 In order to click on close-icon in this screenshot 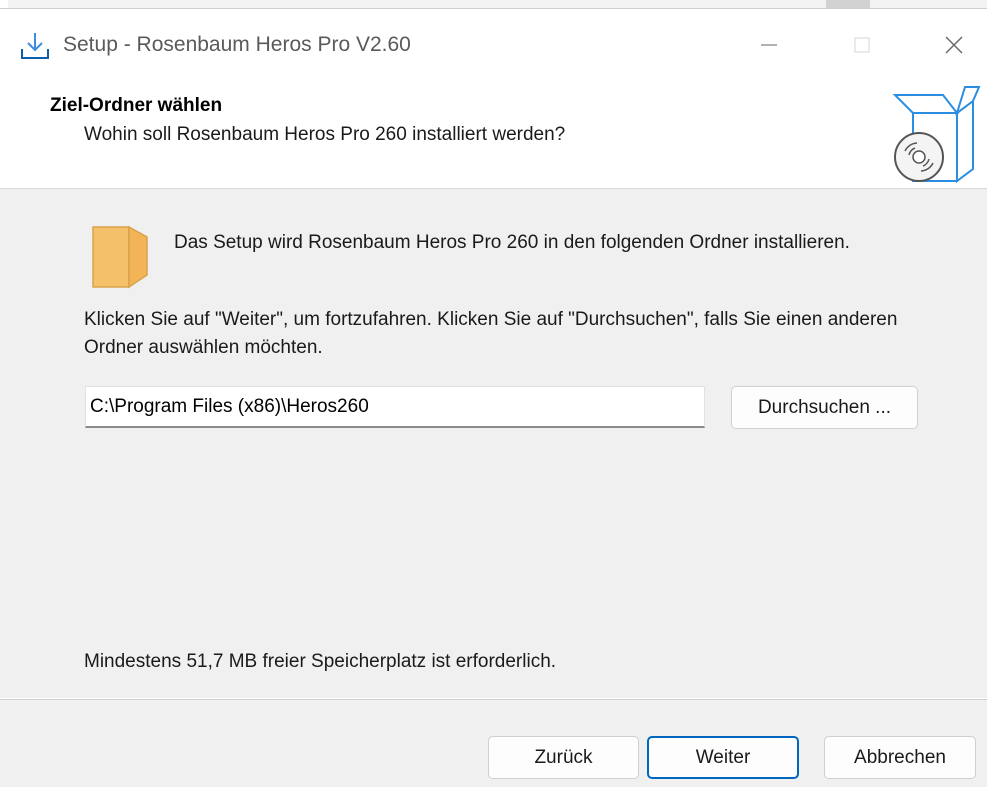, I will do `click(954, 45)`.